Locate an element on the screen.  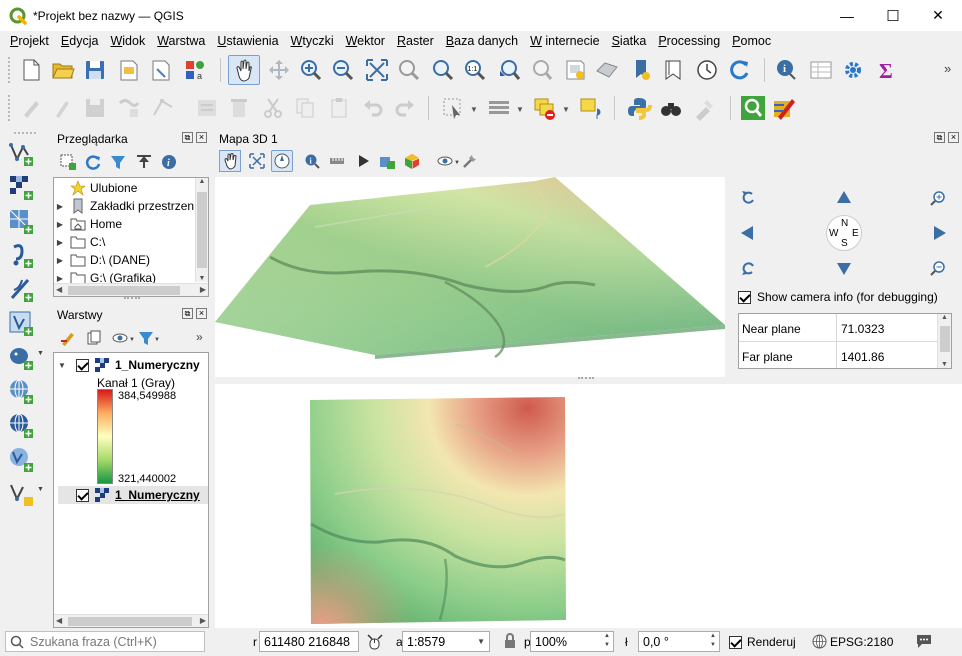
toggle-editing-icon is located at coordinates (63, 108).